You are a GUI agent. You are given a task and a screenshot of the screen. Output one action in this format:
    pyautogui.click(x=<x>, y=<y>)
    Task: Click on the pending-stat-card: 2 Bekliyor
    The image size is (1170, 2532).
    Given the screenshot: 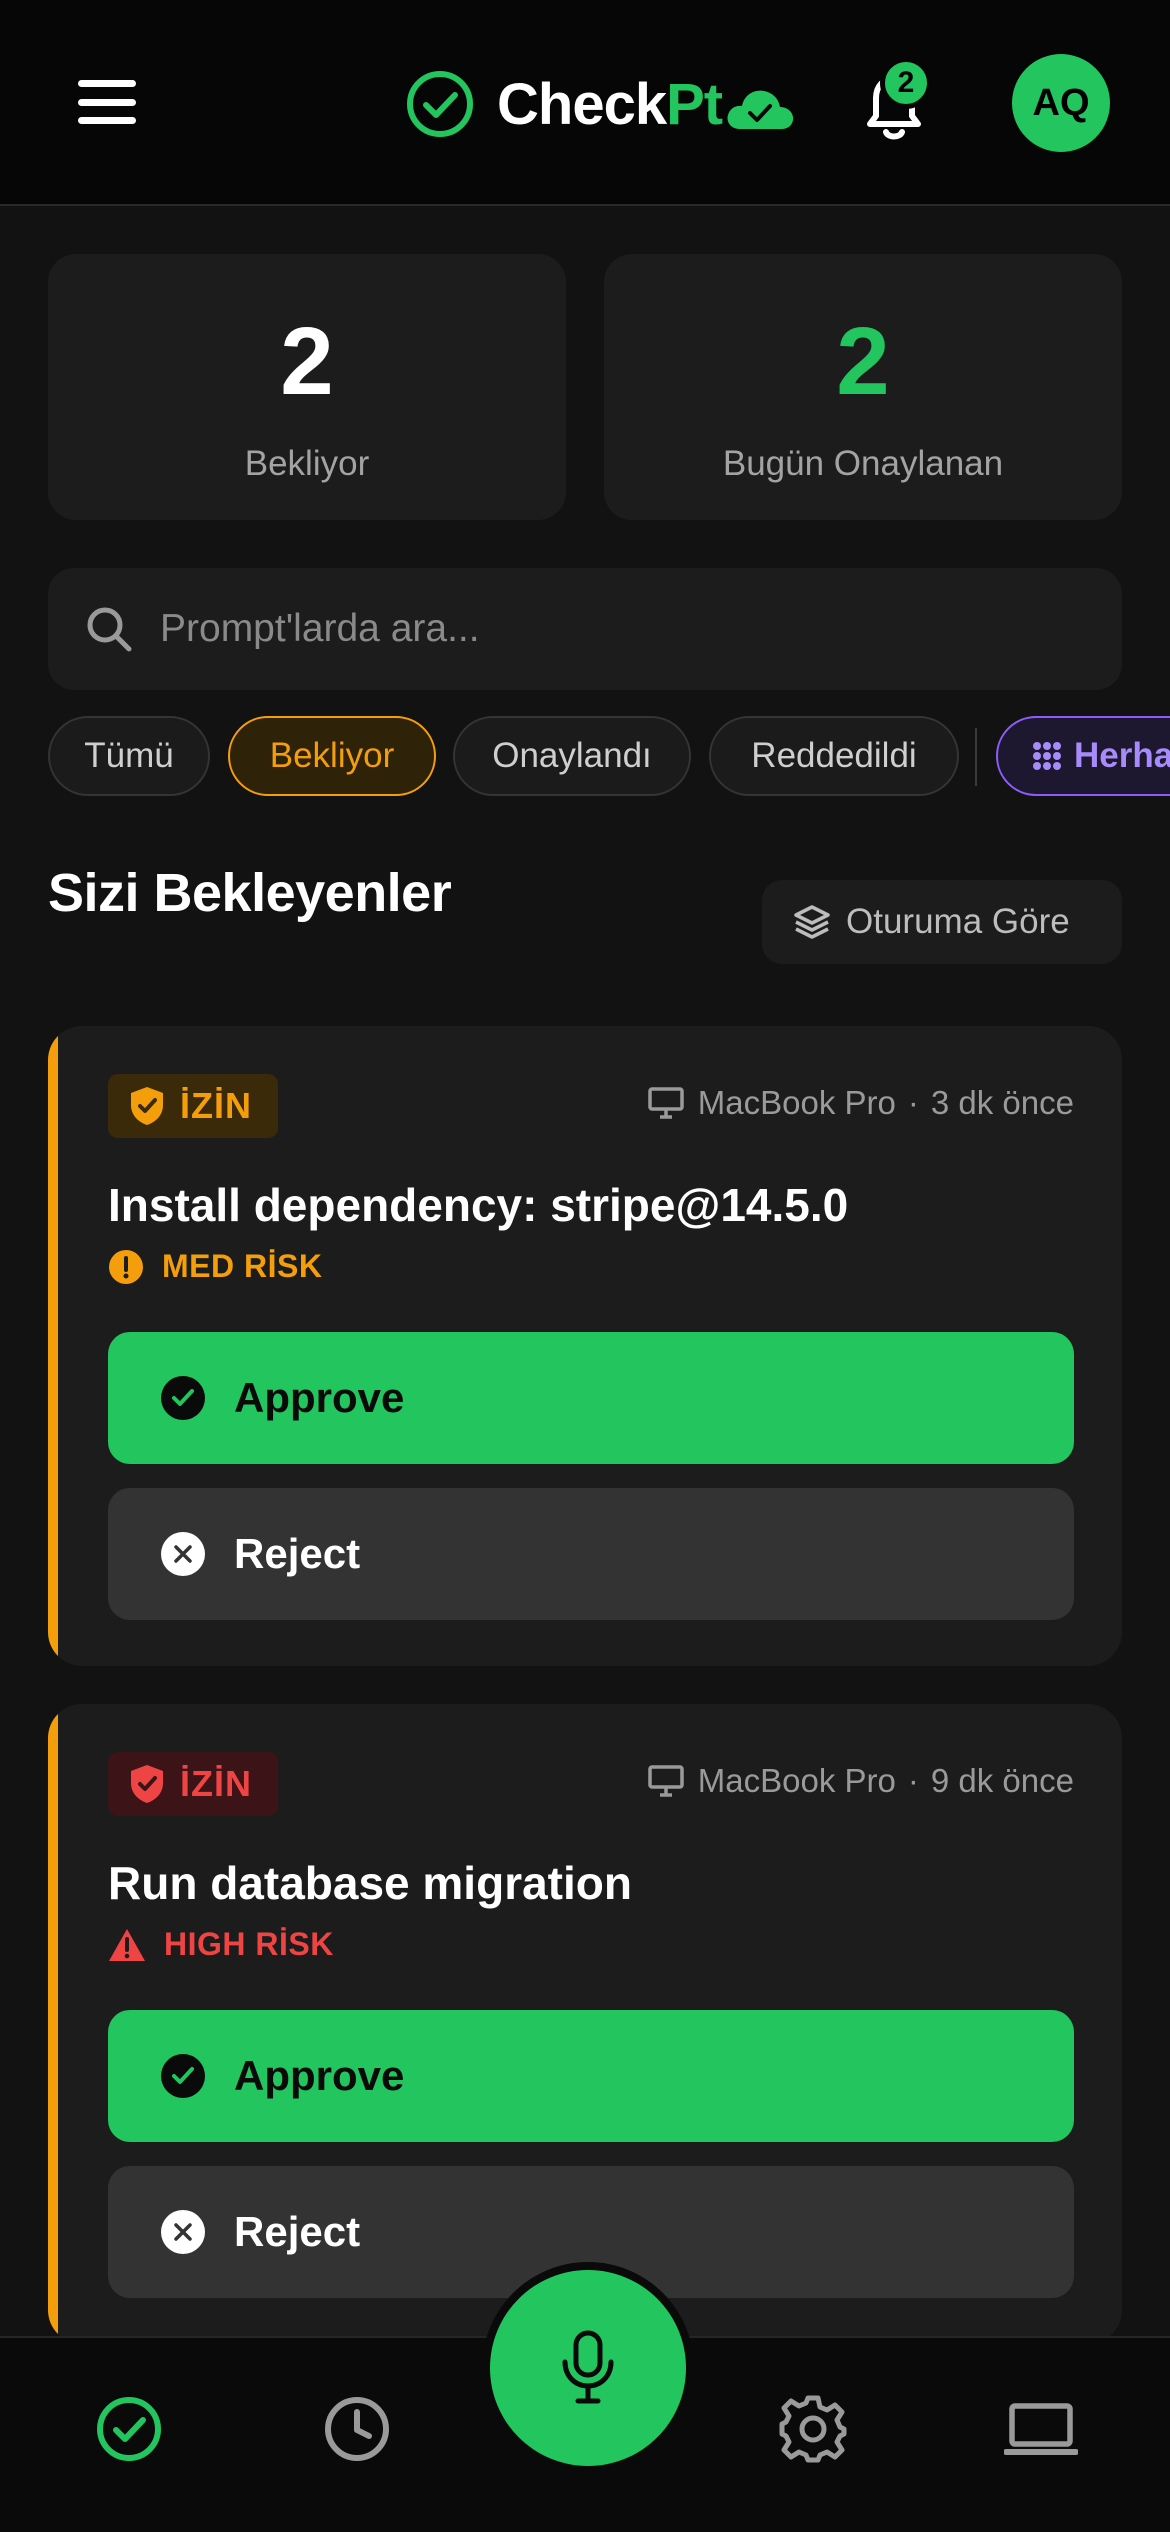 What is the action you would take?
    pyautogui.click(x=307, y=387)
    